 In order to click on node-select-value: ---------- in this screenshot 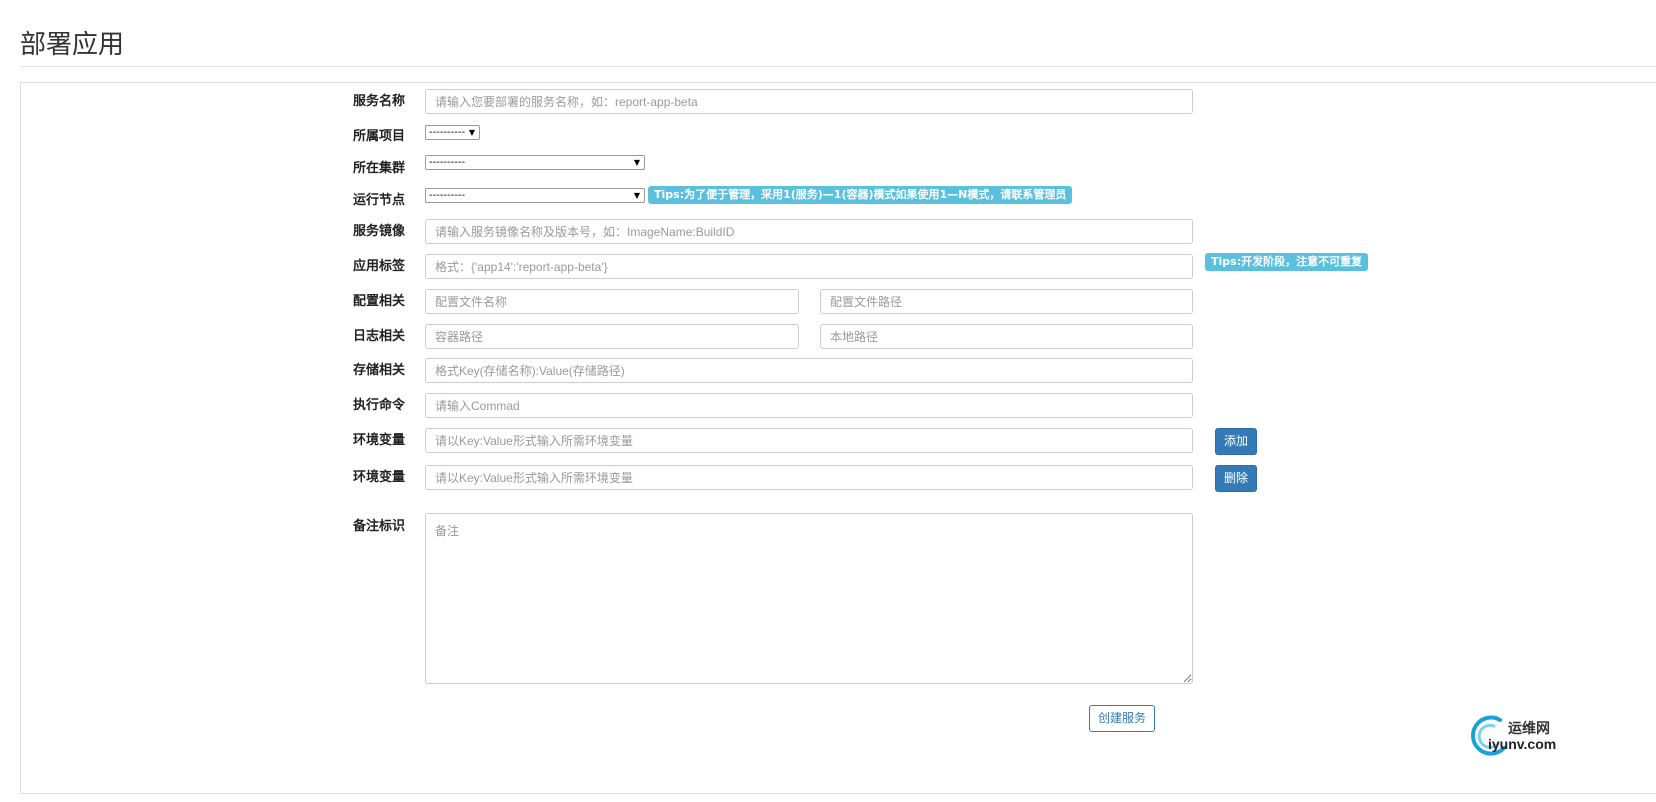, I will do `click(447, 195)`.